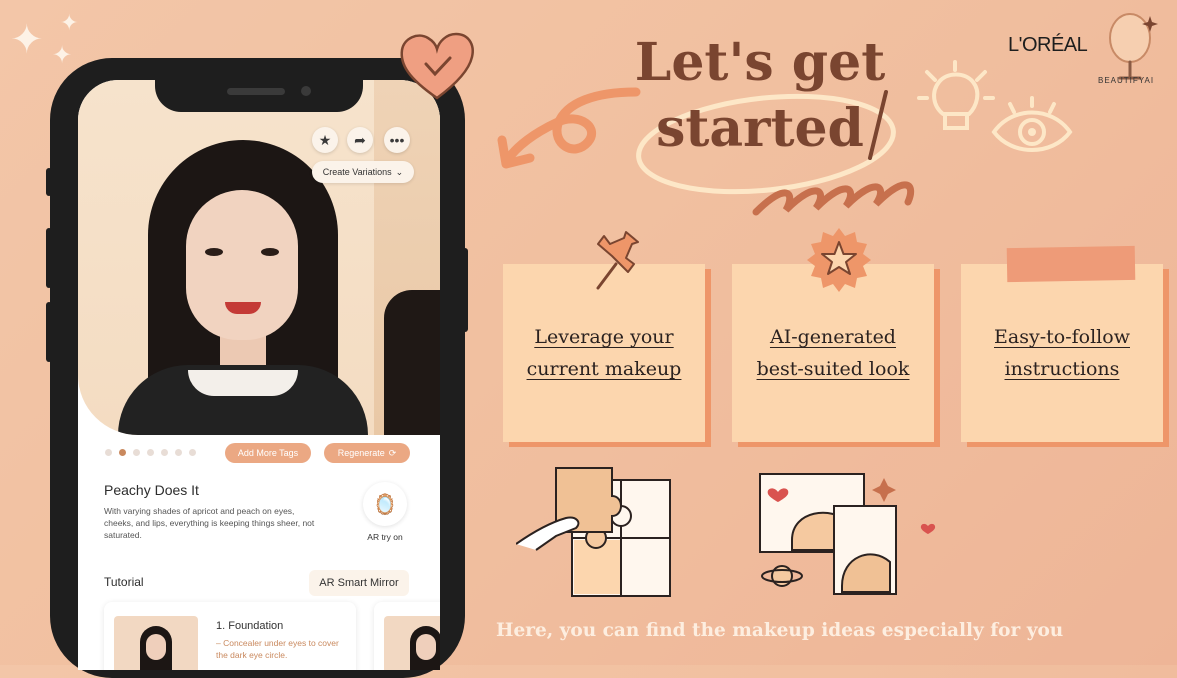  What do you see at coordinates (360, 140) in the screenshot?
I see `share-icon: ➦` at bounding box center [360, 140].